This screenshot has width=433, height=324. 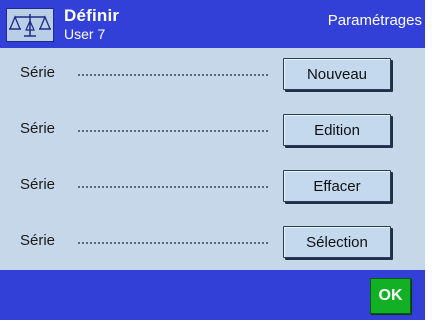 What do you see at coordinates (212, 24) in the screenshot?
I see `header-bar: Définir User 7 Paramétrages` at bounding box center [212, 24].